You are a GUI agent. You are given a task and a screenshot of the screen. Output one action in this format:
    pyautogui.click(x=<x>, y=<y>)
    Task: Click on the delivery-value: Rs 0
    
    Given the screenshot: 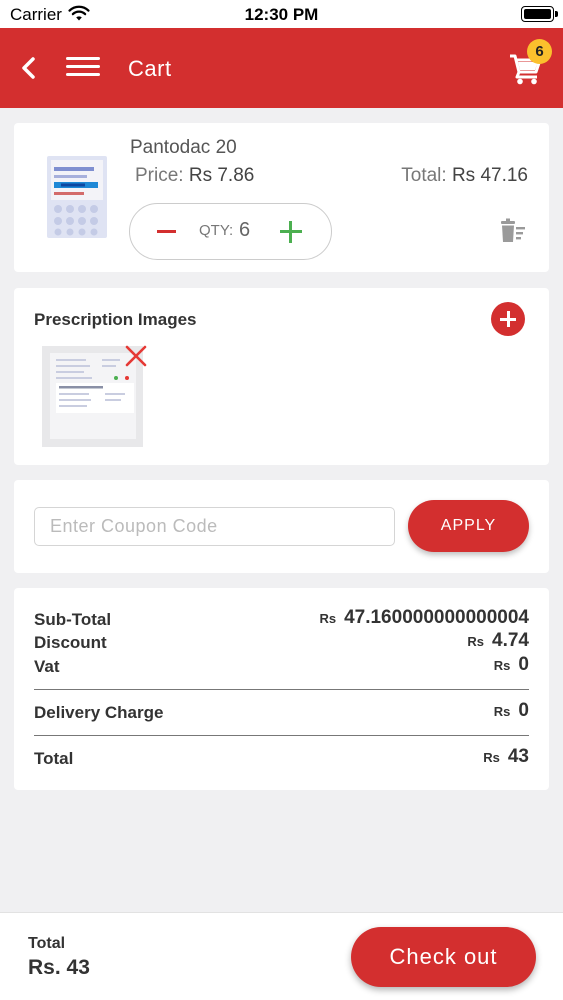 What is the action you would take?
    pyautogui.click(x=511, y=711)
    